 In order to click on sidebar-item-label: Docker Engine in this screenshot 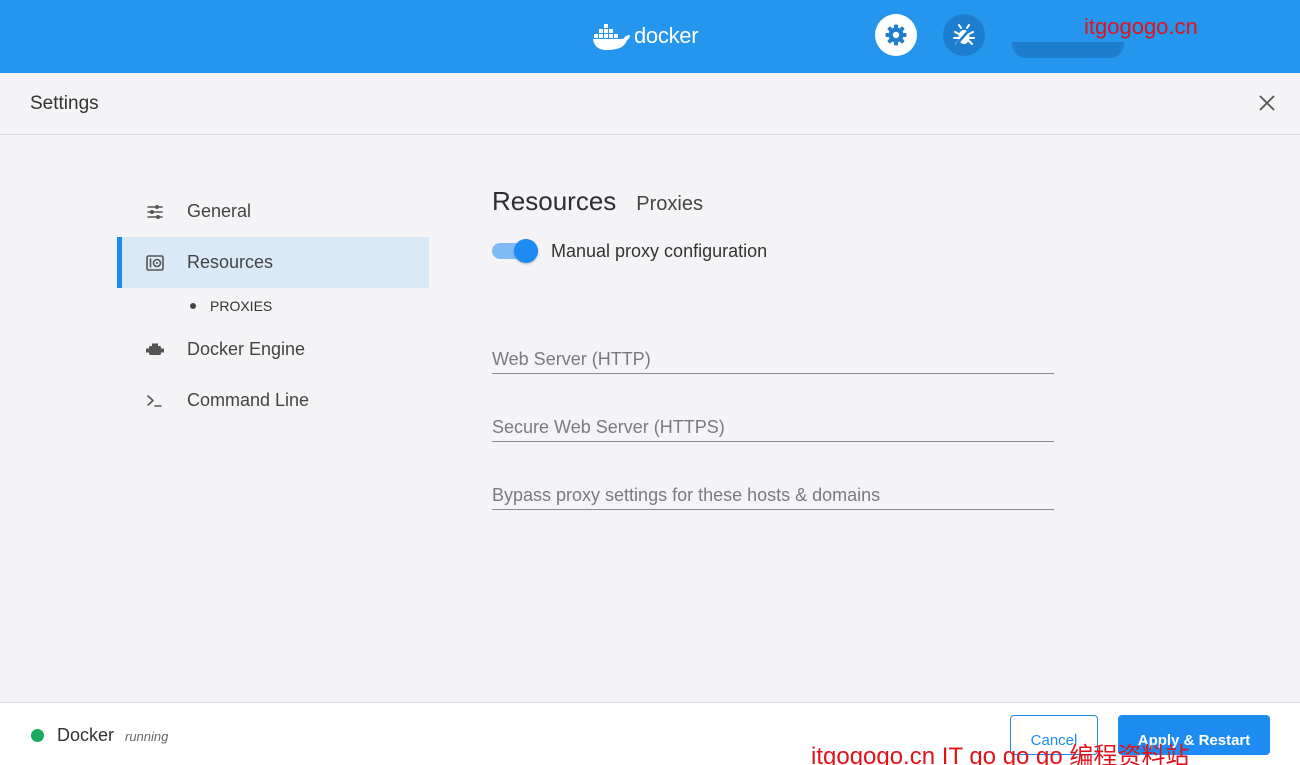, I will do `click(246, 349)`.